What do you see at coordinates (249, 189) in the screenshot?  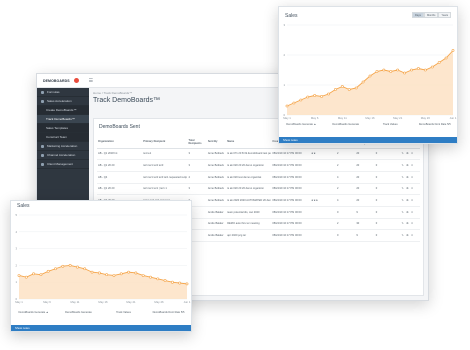 I see `table-cell: ts ak 020 20 20 demo organizat` at bounding box center [249, 189].